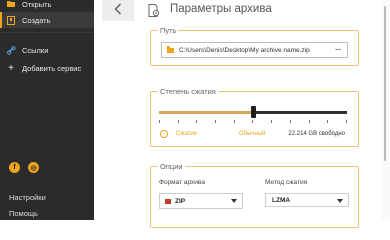 The height and width of the screenshot is (240, 390). I want to click on format-select: ZIP, so click(201, 201).